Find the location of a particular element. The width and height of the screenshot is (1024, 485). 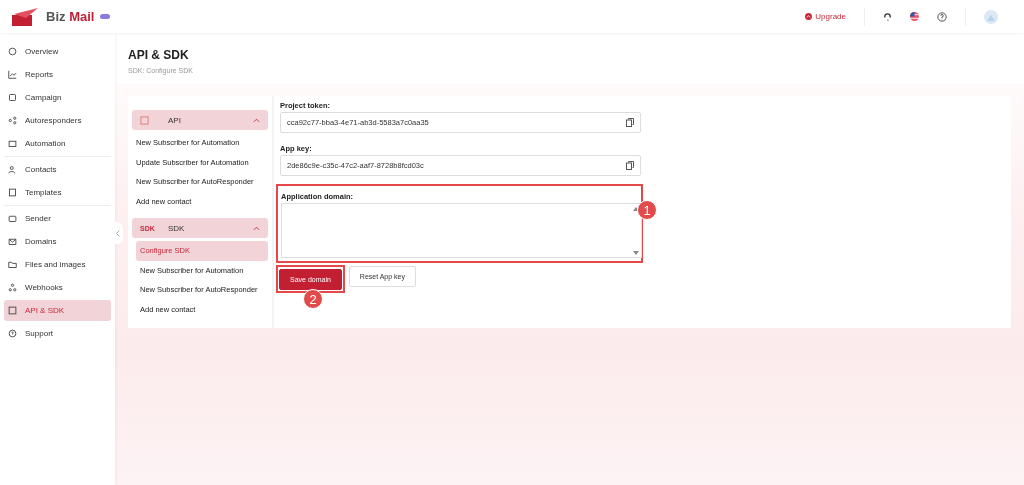

folder-icon is located at coordinates (12, 264).